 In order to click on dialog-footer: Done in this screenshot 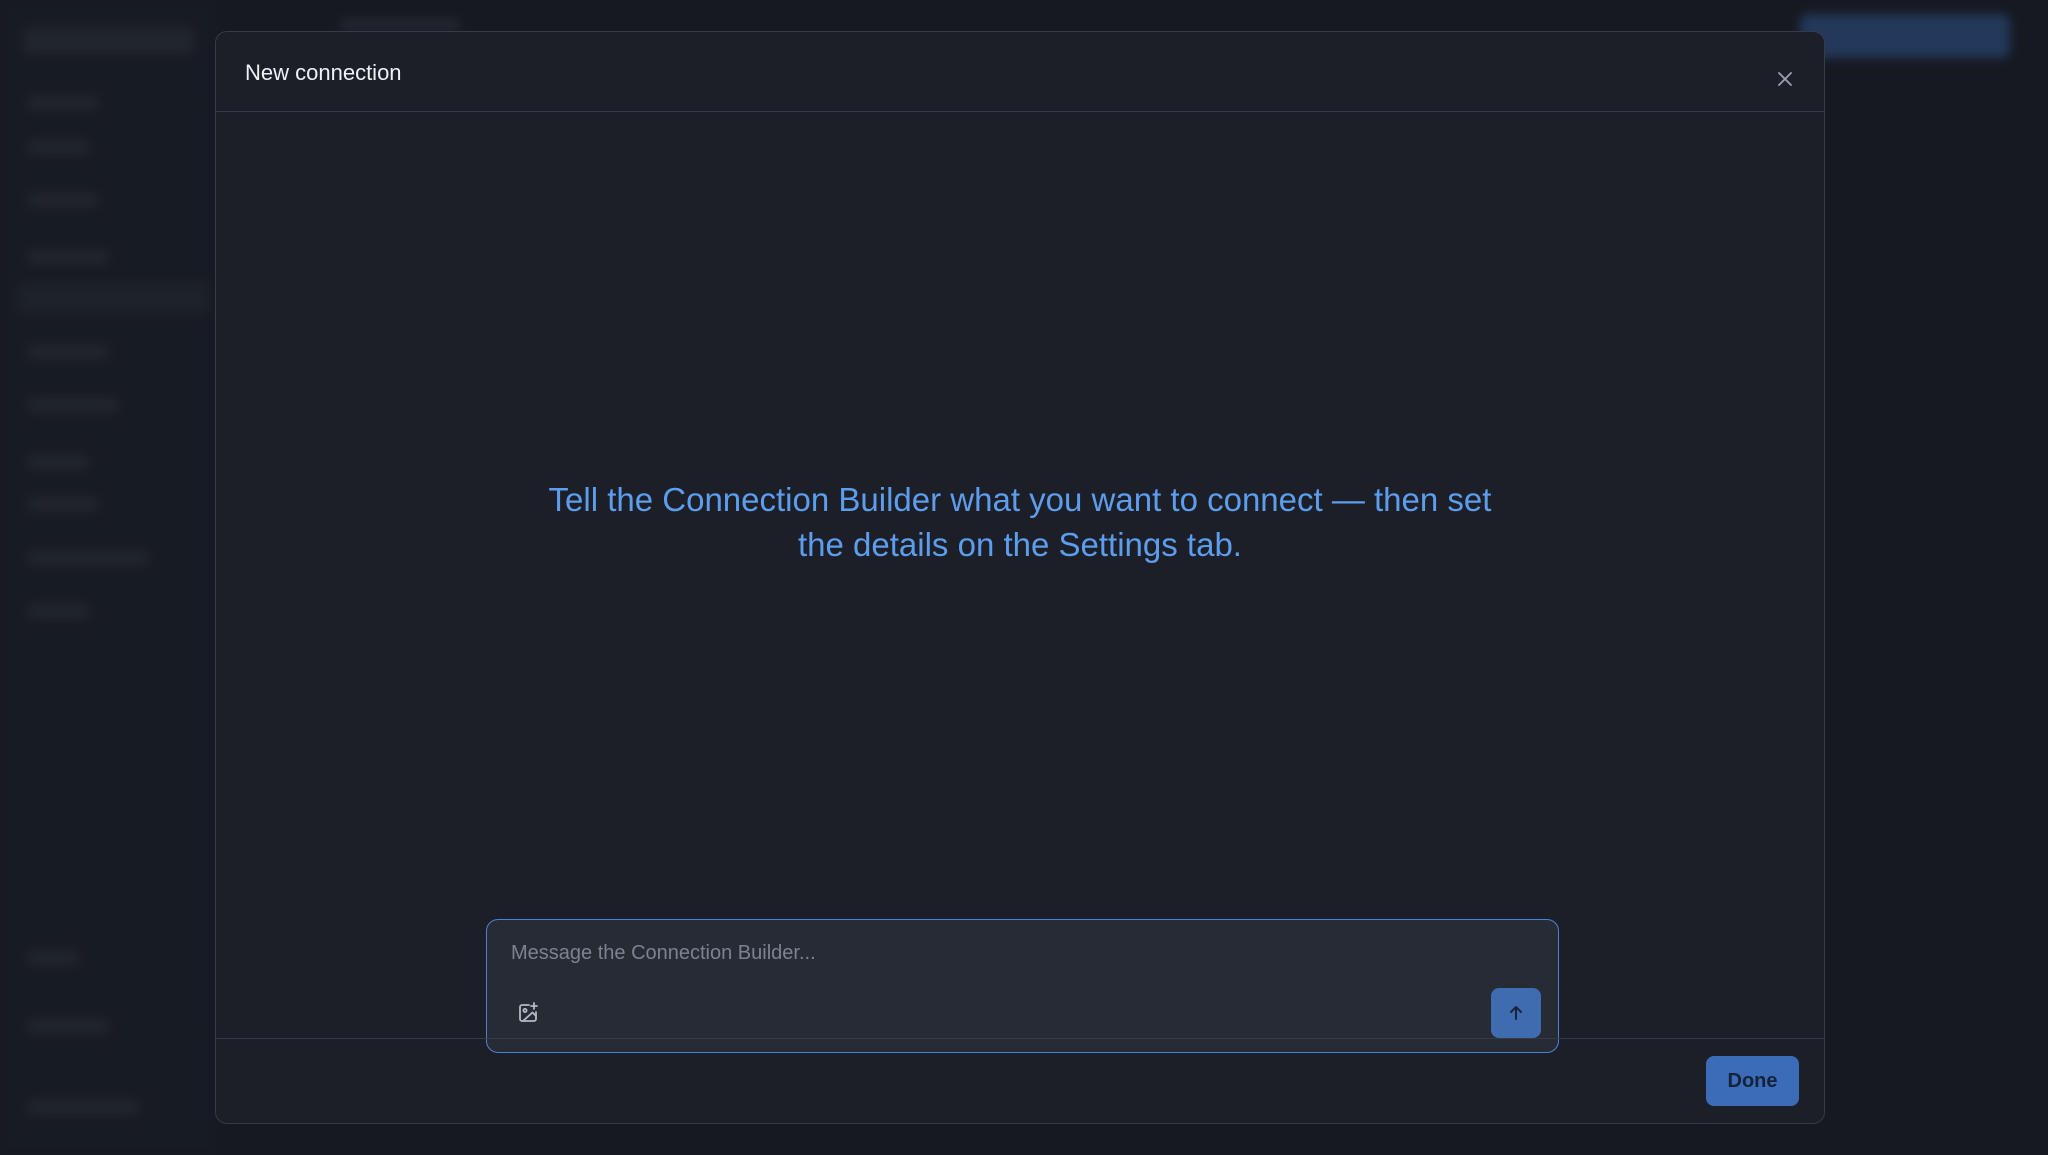, I will do `click(1020, 1080)`.